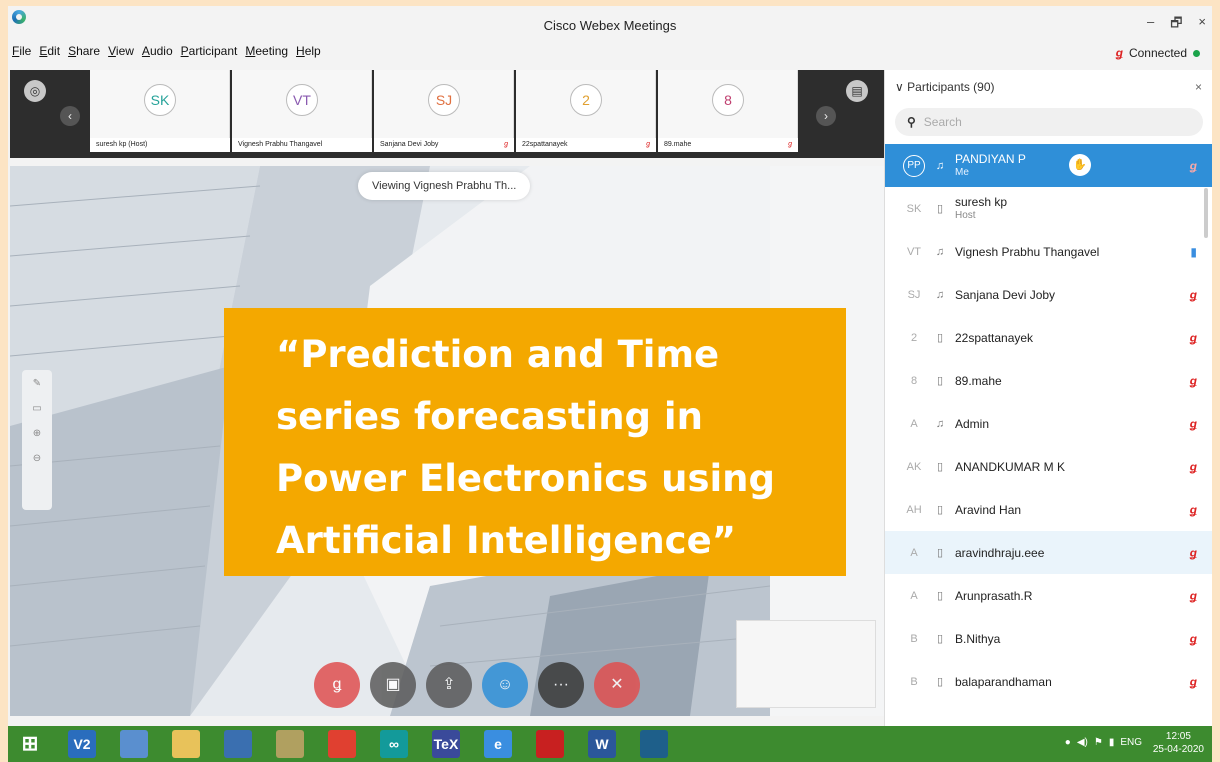 This screenshot has width=1220, height=762. What do you see at coordinates (728, 111) in the screenshot?
I see `thumbnail-89mahe: 8 89.mahe ǥ` at bounding box center [728, 111].